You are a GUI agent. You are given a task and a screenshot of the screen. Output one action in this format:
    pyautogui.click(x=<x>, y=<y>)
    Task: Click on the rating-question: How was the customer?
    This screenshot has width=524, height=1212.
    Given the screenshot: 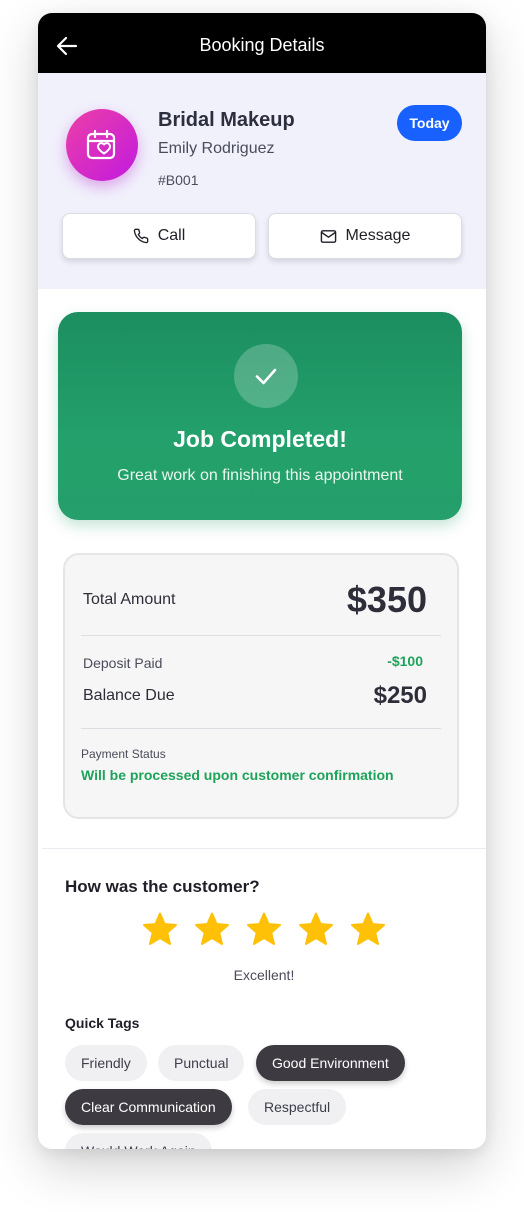 What is the action you would take?
    pyautogui.click(x=162, y=886)
    